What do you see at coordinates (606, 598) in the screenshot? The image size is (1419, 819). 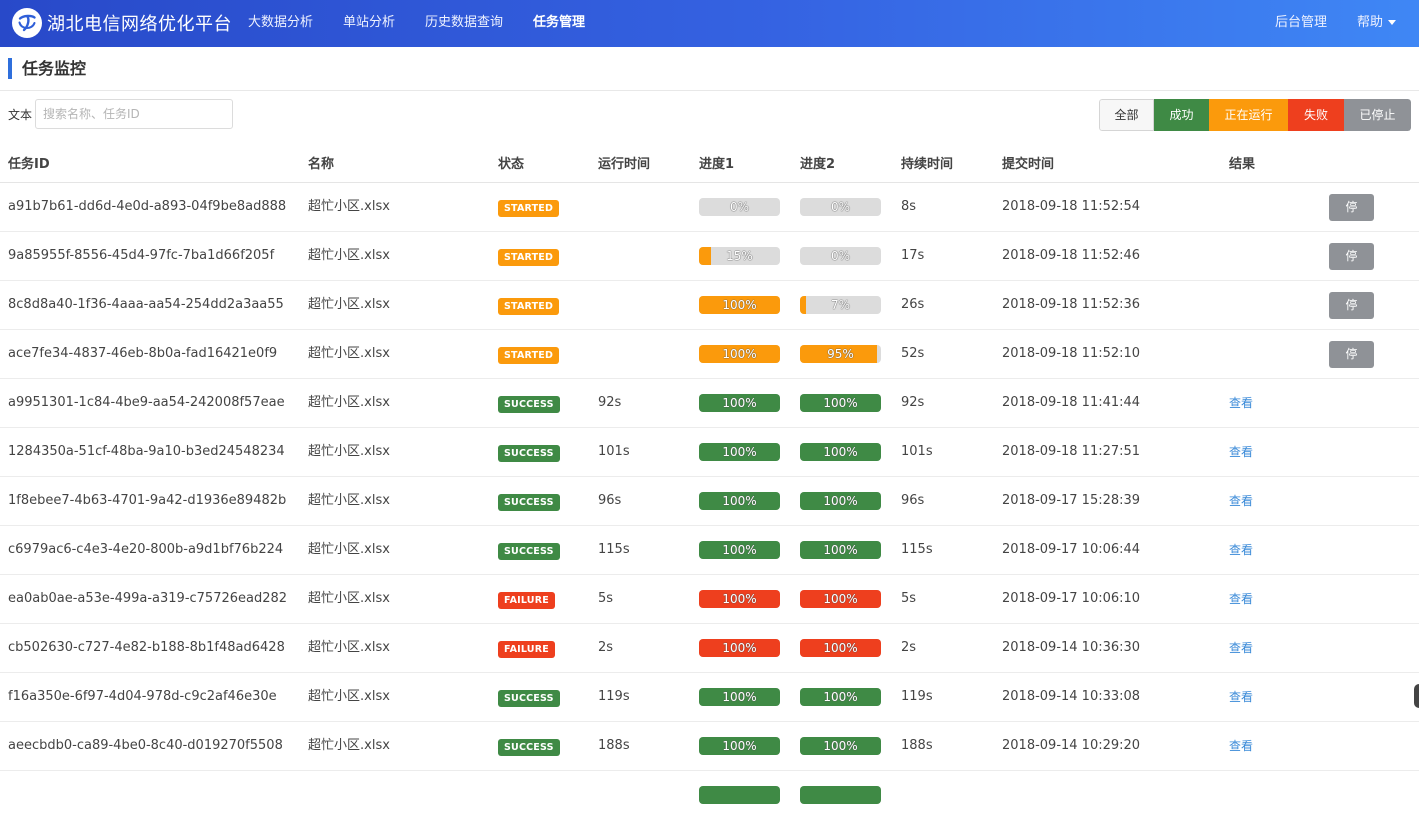 I see `run-time: 5s` at bounding box center [606, 598].